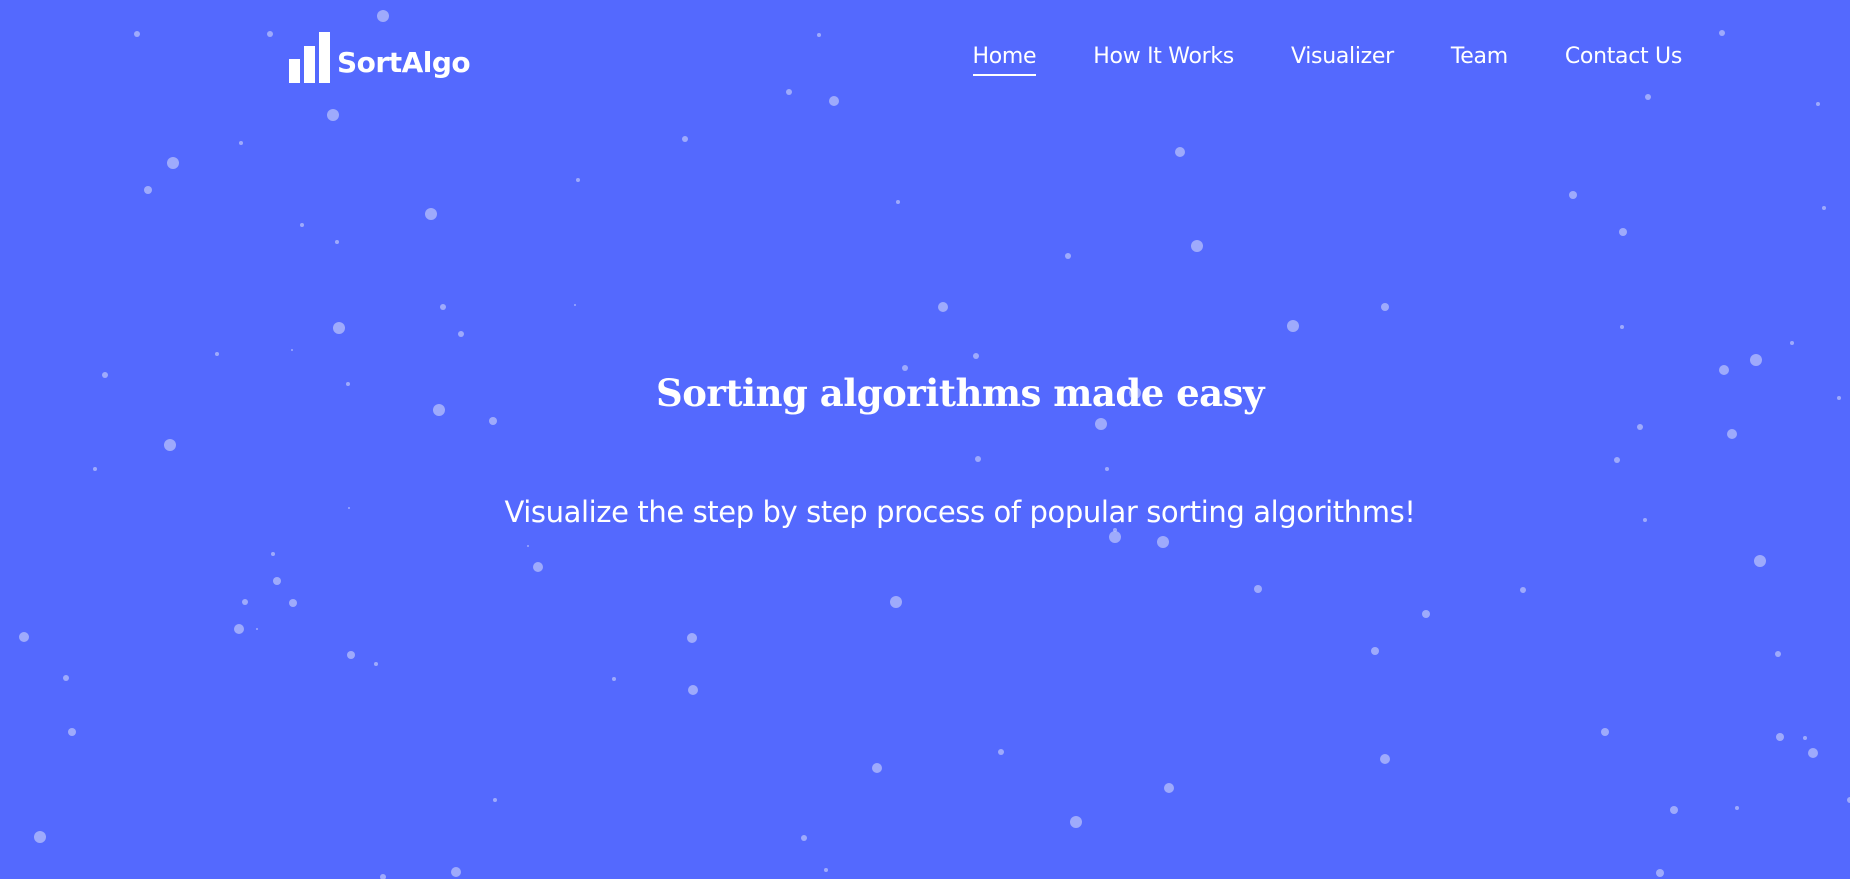 The height and width of the screenshot is (879, 1850). What do you see at coordinates (404, 62) in the screenshot?
I see `brand-name: SortAlgo` at bounding box center [404, 62].